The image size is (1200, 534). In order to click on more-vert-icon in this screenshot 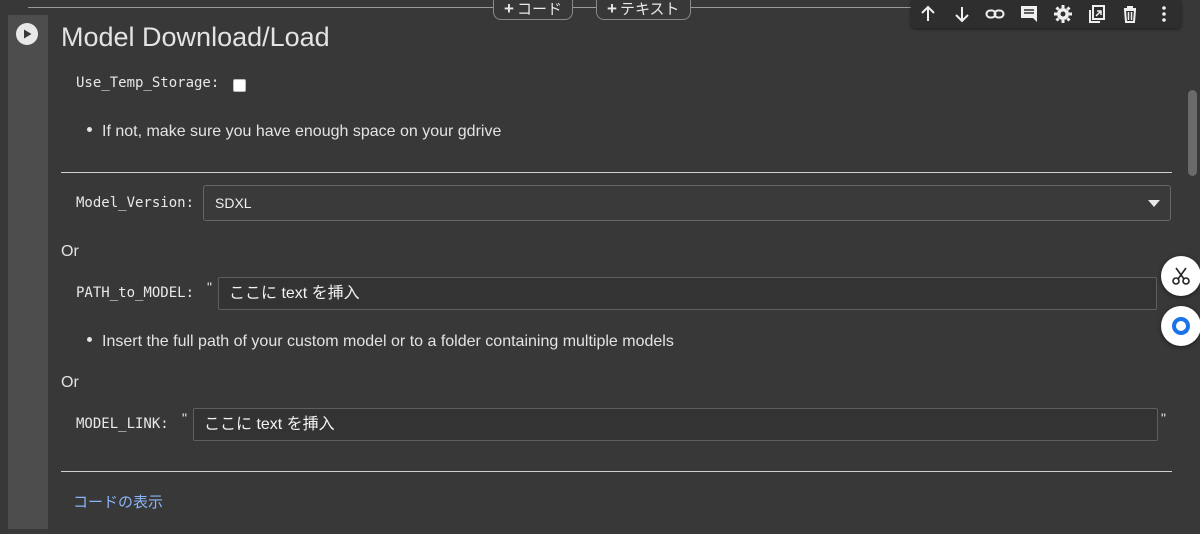, I will do `click(1164, 14)`.